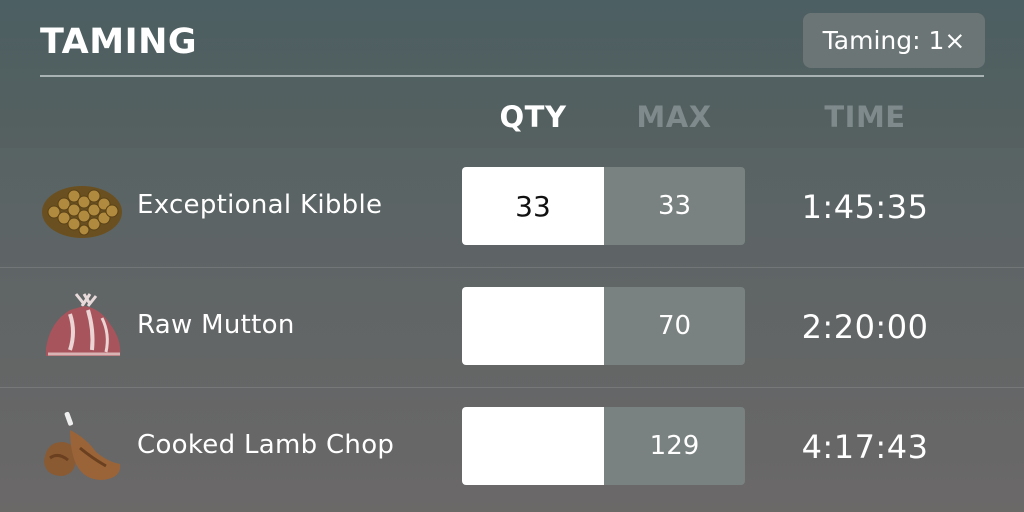 The width and height of the screenshot is (1024, 512). What do you see at coordinates (533, 117) in the screenshot?
I see `column-header-qty: QTY` at bounding box center [533, 117].